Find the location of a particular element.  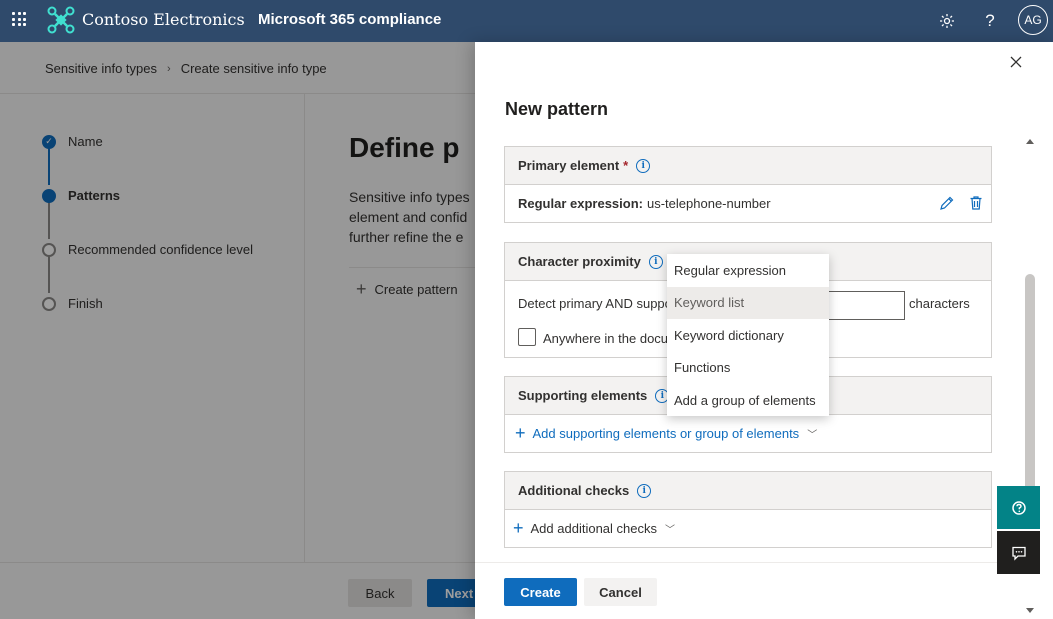

primary-element-header: Primary element * i is located at coordinates (748, 166).